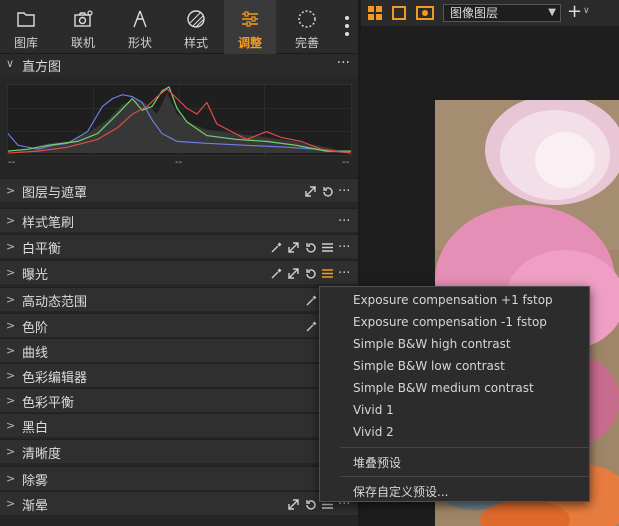 The image size is (619, 526). What do you see at coordinates (346, 162) in the screenshot?
I see `histogram-label-right: --` at bounding box center [346, 162].